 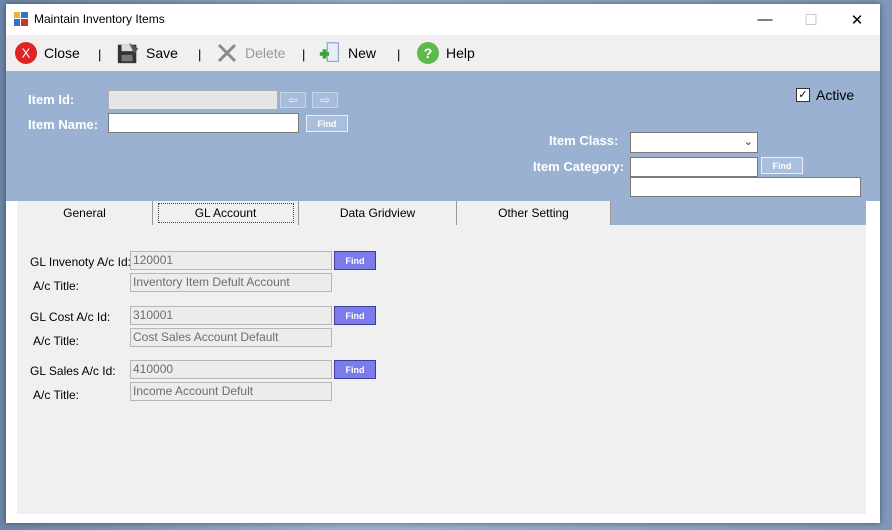 I want to click on maximize-icon: ☐, so click(x=811, y=20).